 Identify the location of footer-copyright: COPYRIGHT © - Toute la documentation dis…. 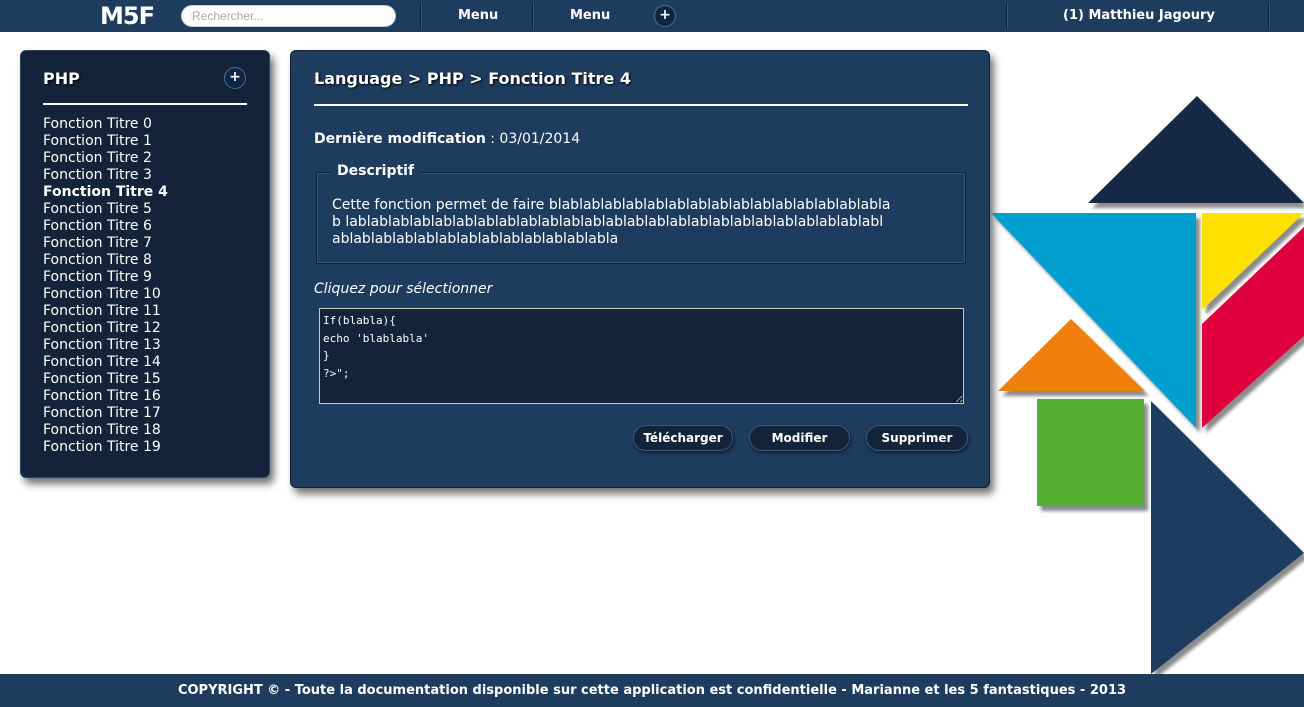
(652, 690).